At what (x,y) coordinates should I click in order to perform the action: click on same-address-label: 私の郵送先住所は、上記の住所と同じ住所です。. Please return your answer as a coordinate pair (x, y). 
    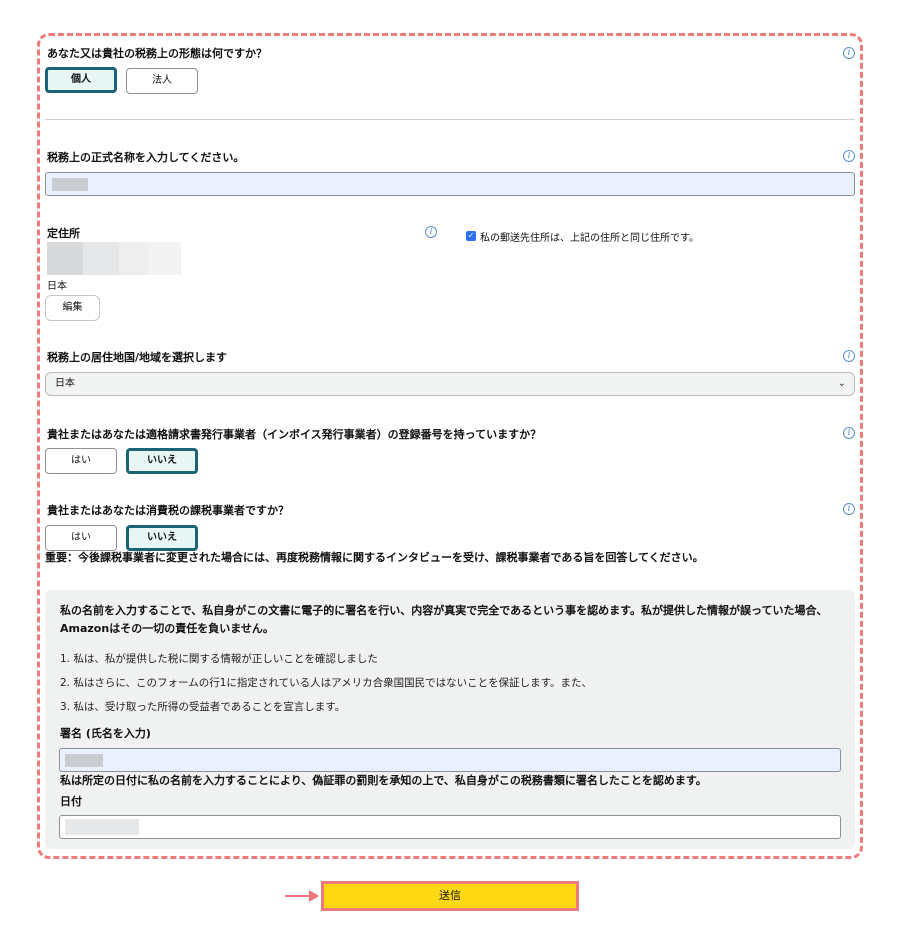
    Looking at the image, I should click on (589, 238).